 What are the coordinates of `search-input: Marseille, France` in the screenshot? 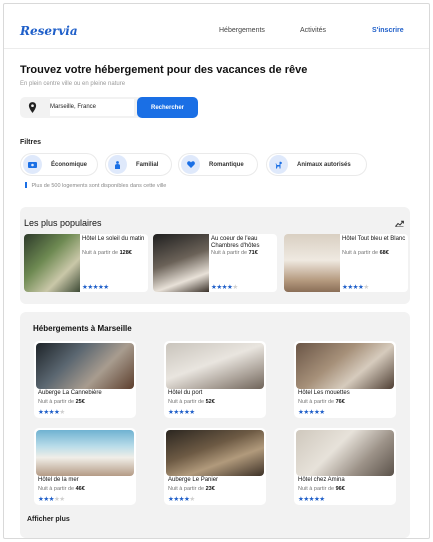 It's located at (92, 107).